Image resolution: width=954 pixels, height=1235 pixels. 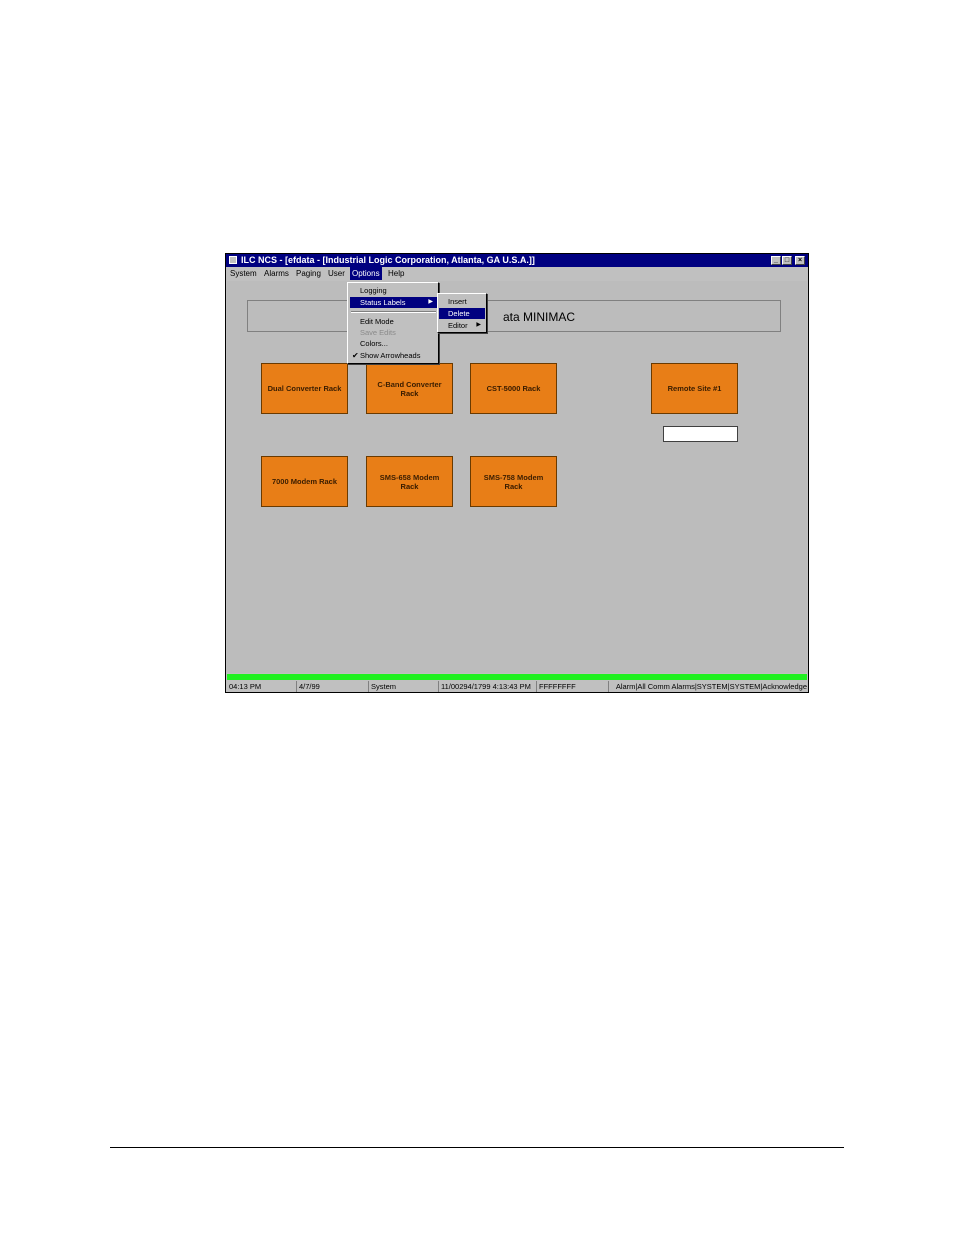 I want to click on menu-item-show-arrowheads: ✔ Show Arrowheads, so click(x=393, y=355).